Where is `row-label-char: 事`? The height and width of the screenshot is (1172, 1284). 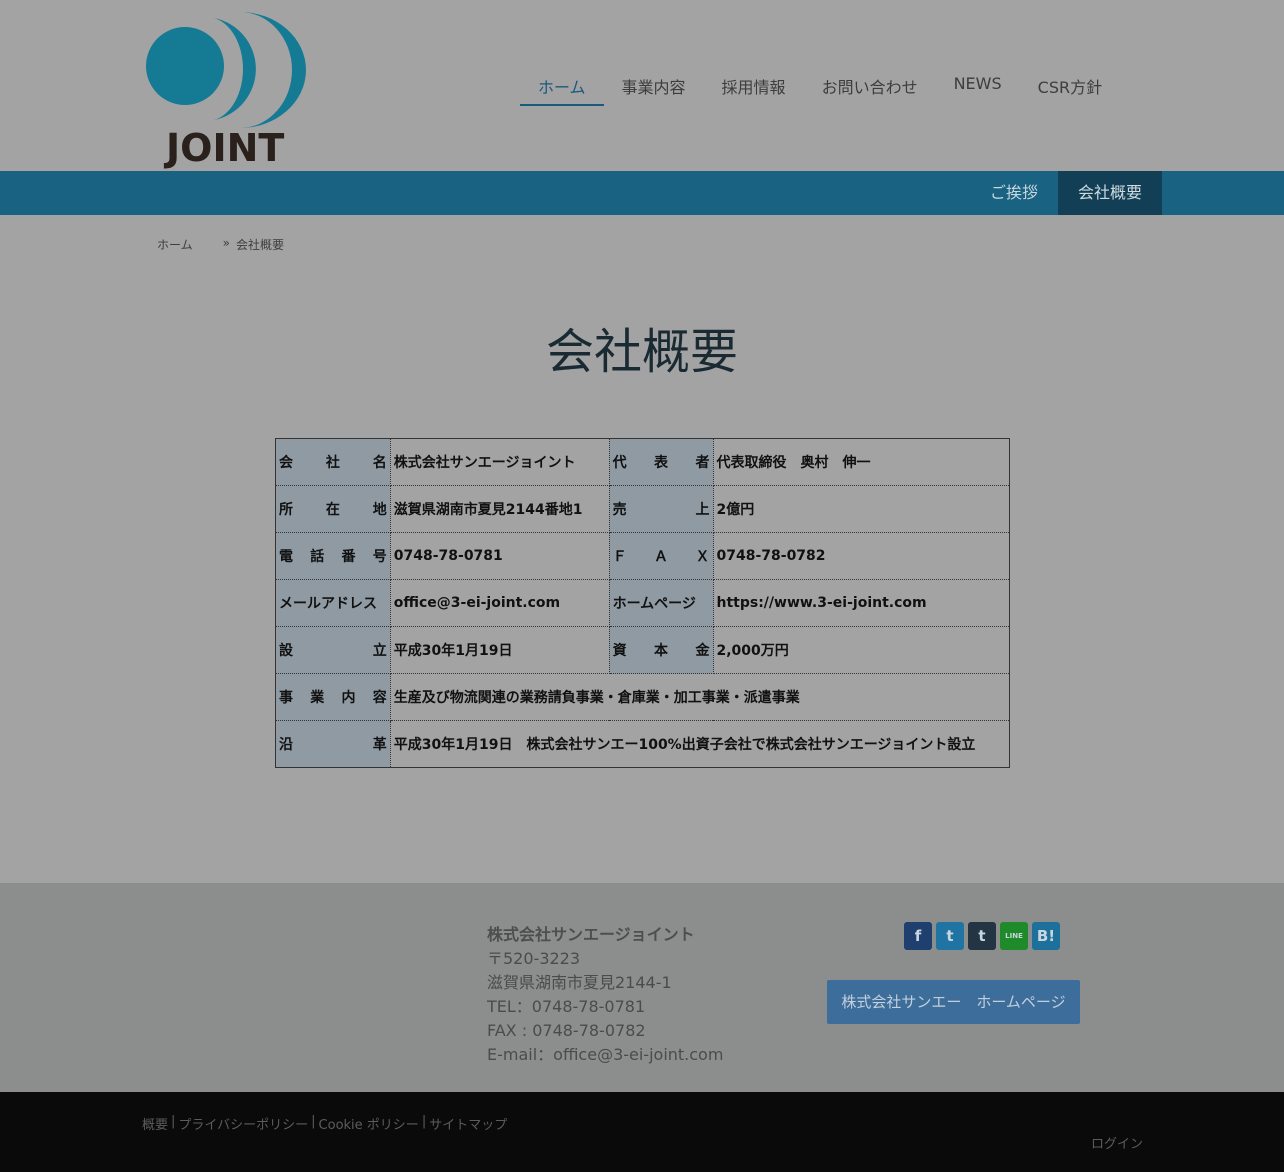
row-label-char: 事 is located at coordinates (286, 698).